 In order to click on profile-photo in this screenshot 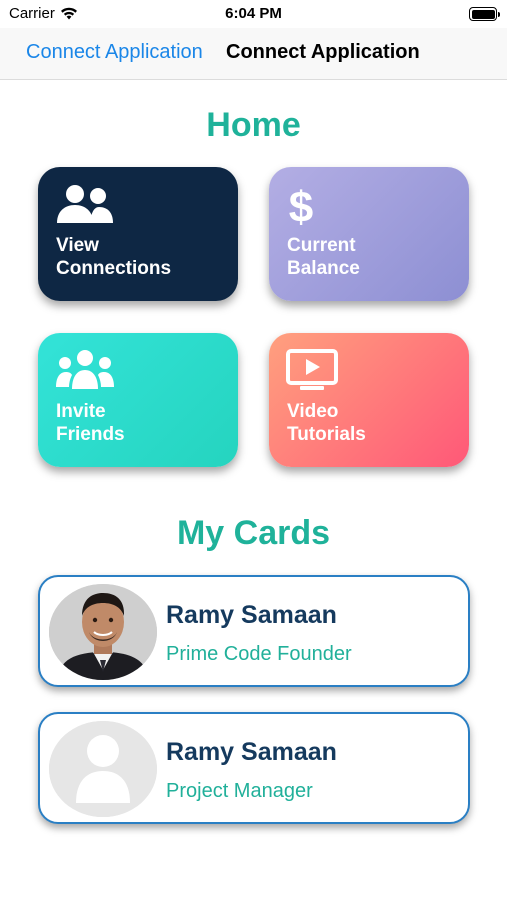, I will do `click(103, 632)`.